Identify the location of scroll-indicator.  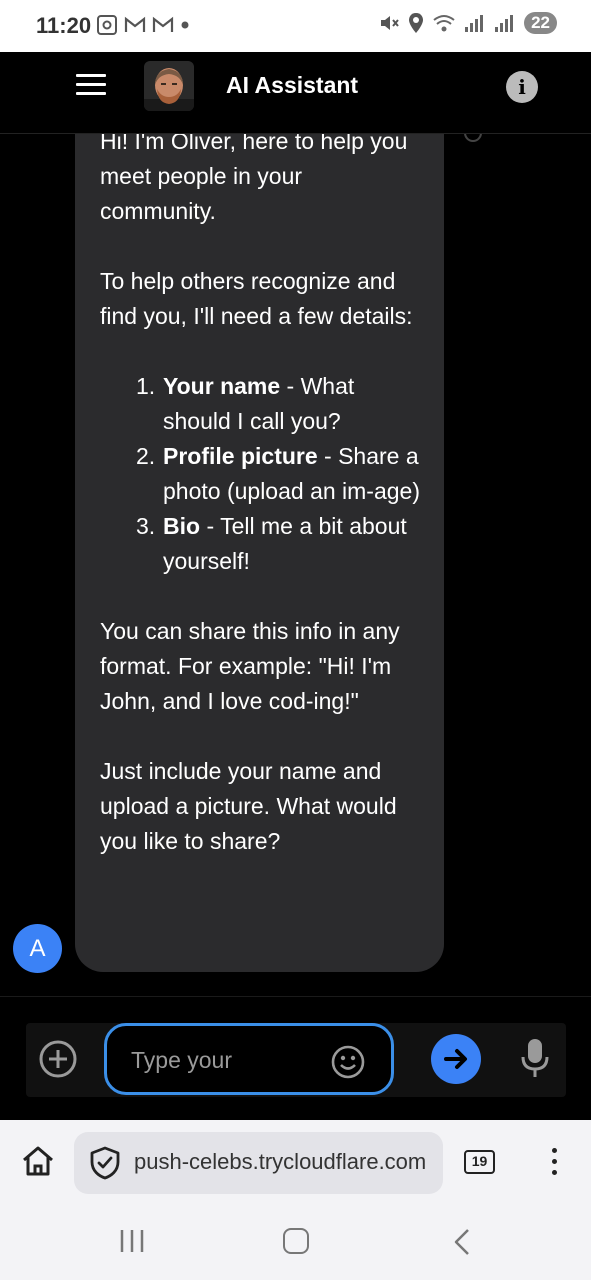
(473, 138).